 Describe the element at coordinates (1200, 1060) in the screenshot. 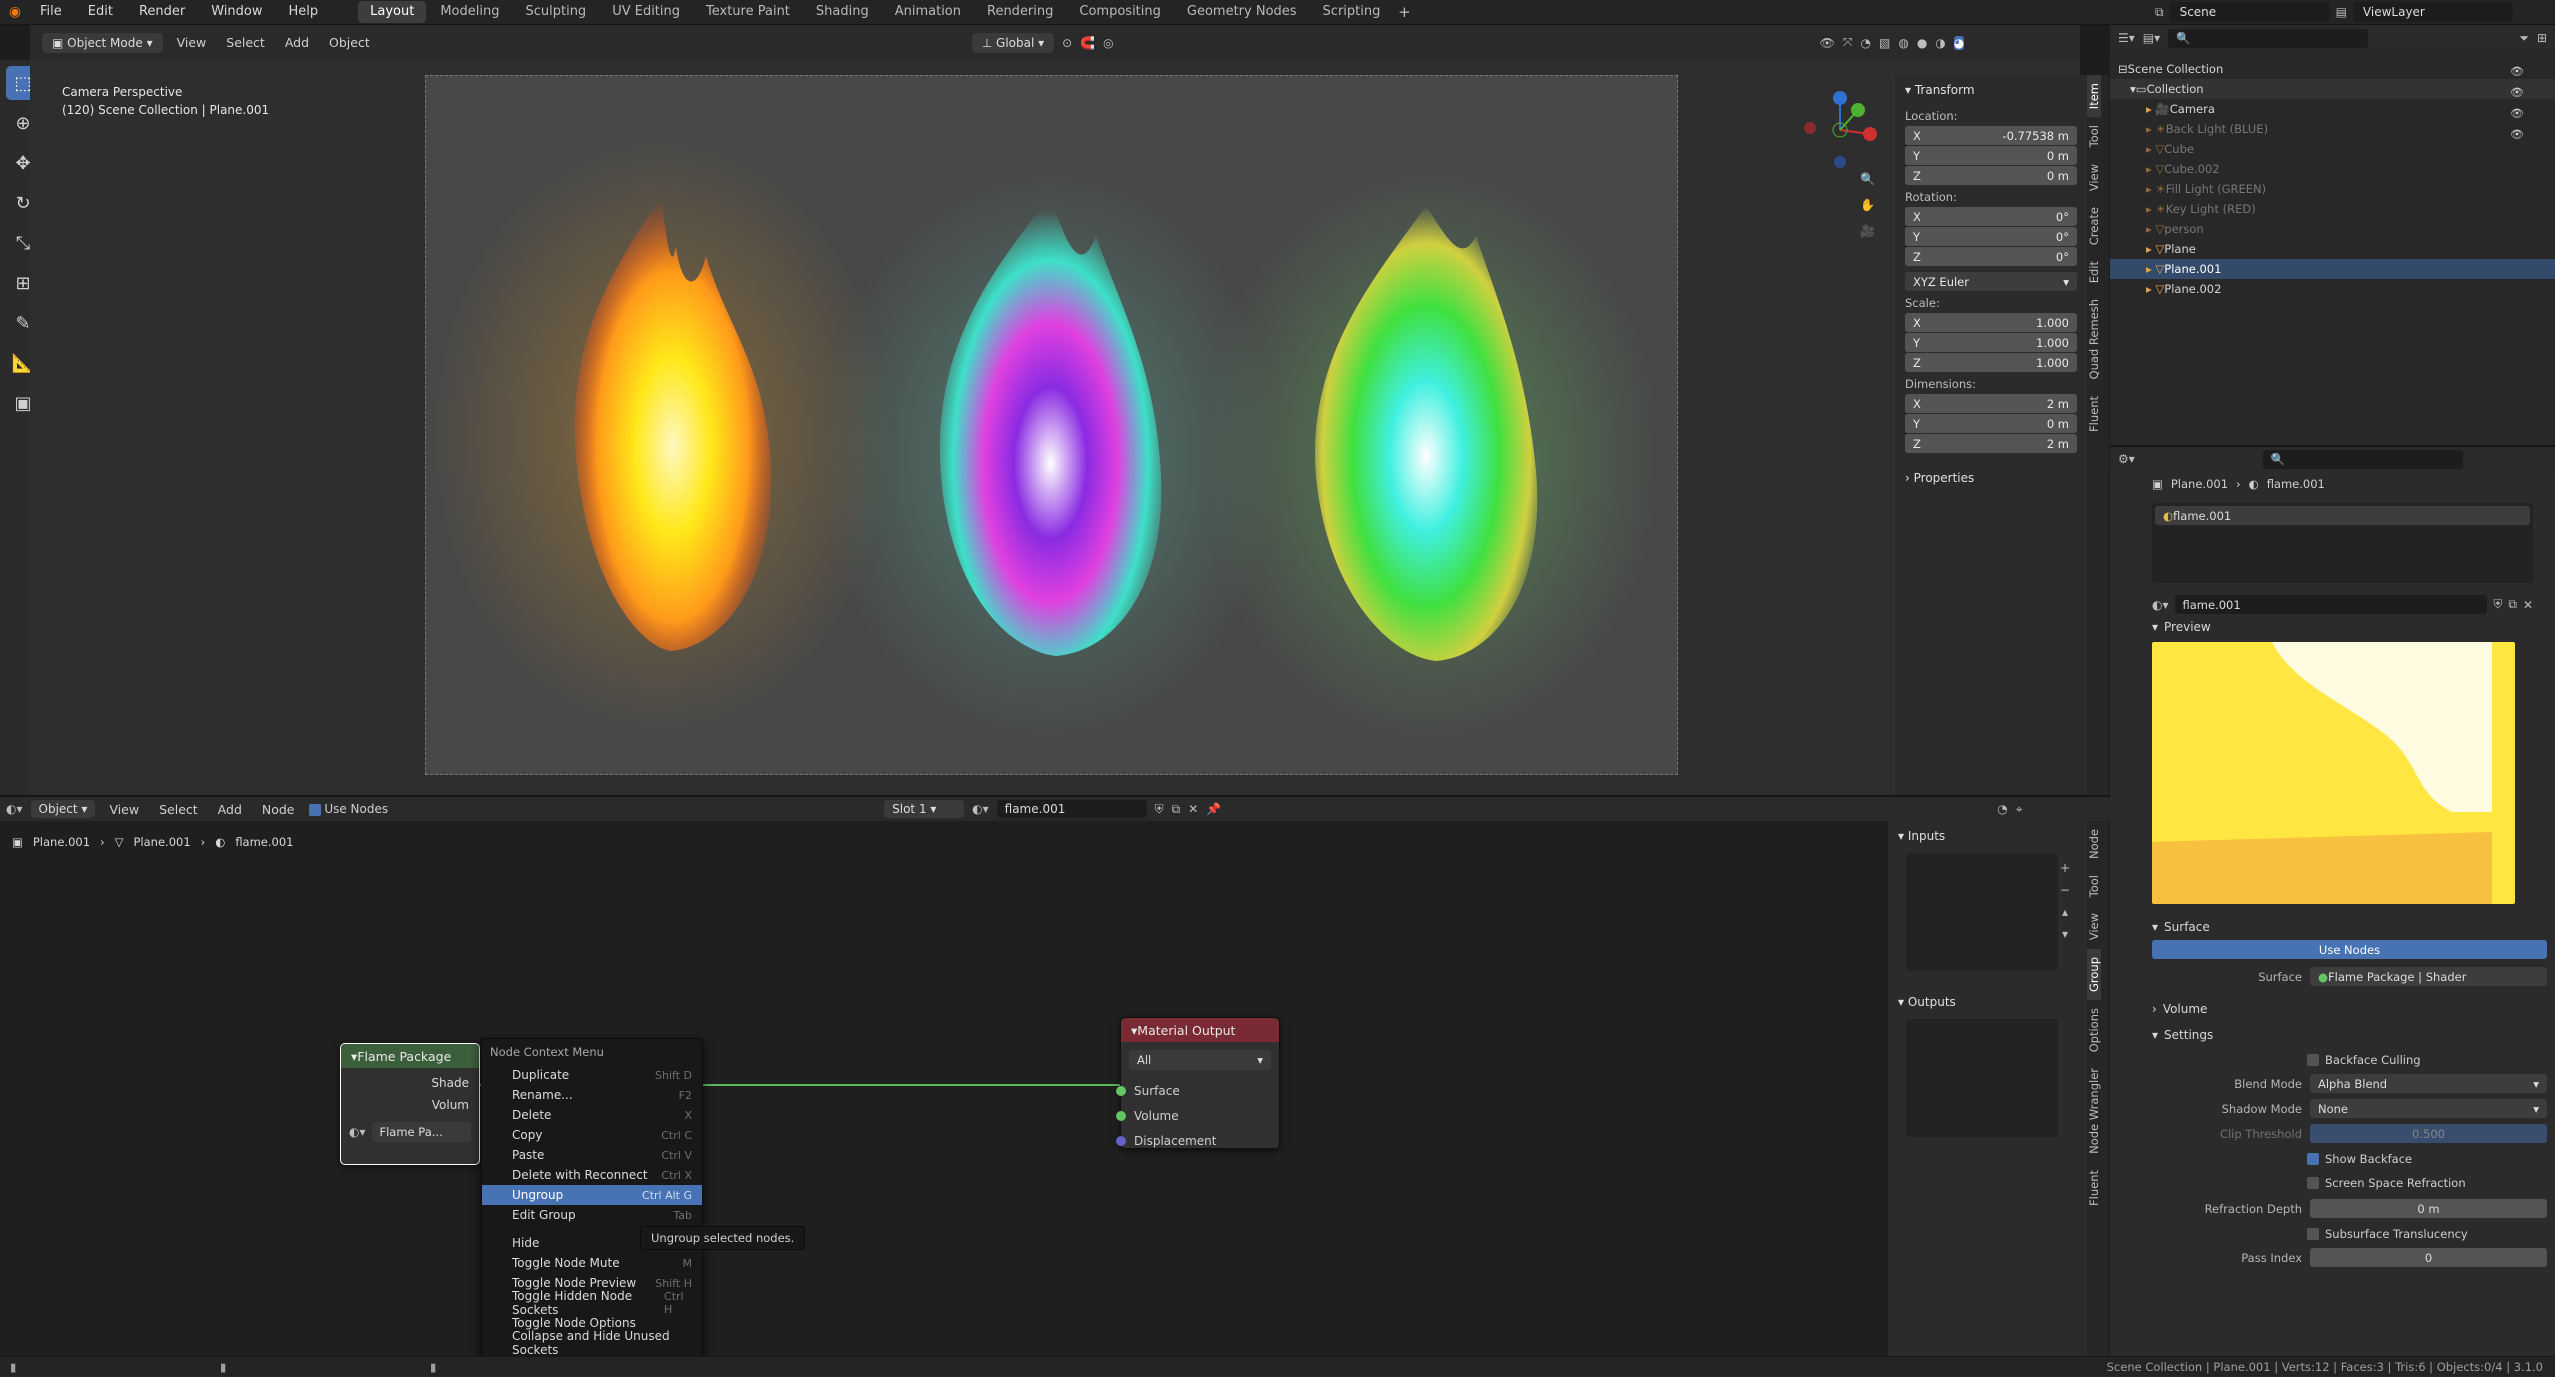

I see `output-target-dropdown: All ▾` at that location.